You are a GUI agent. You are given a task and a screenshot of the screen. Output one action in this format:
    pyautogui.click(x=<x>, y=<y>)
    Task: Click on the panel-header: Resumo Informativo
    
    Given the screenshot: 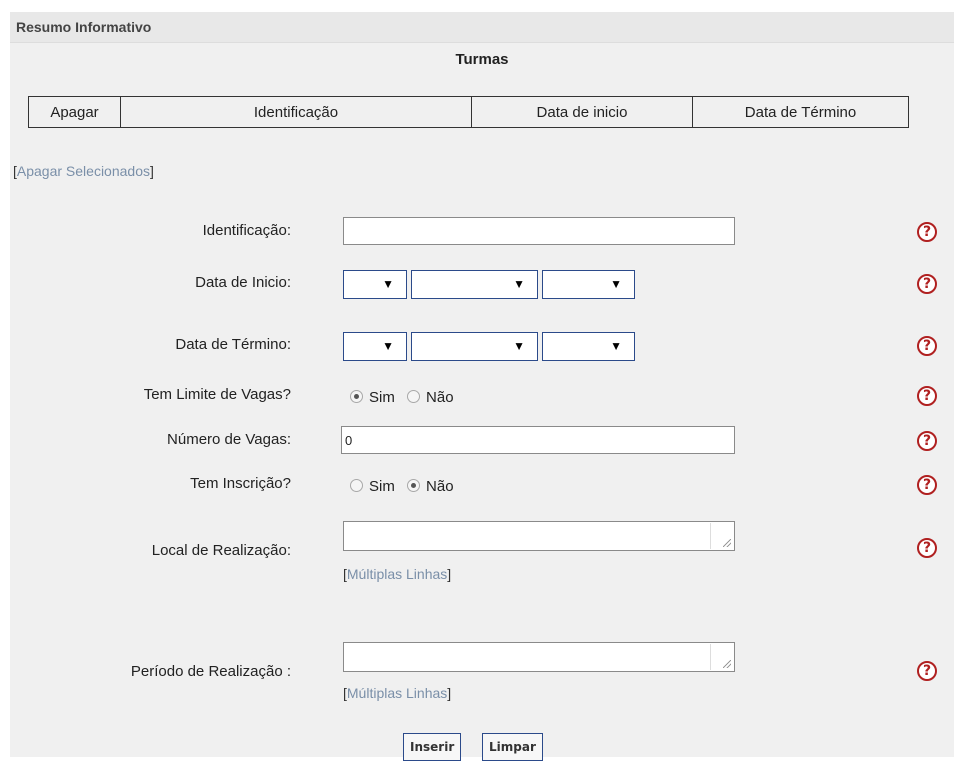 What is the action you would take?
    pyautogui.click(x=482, y=27)
    